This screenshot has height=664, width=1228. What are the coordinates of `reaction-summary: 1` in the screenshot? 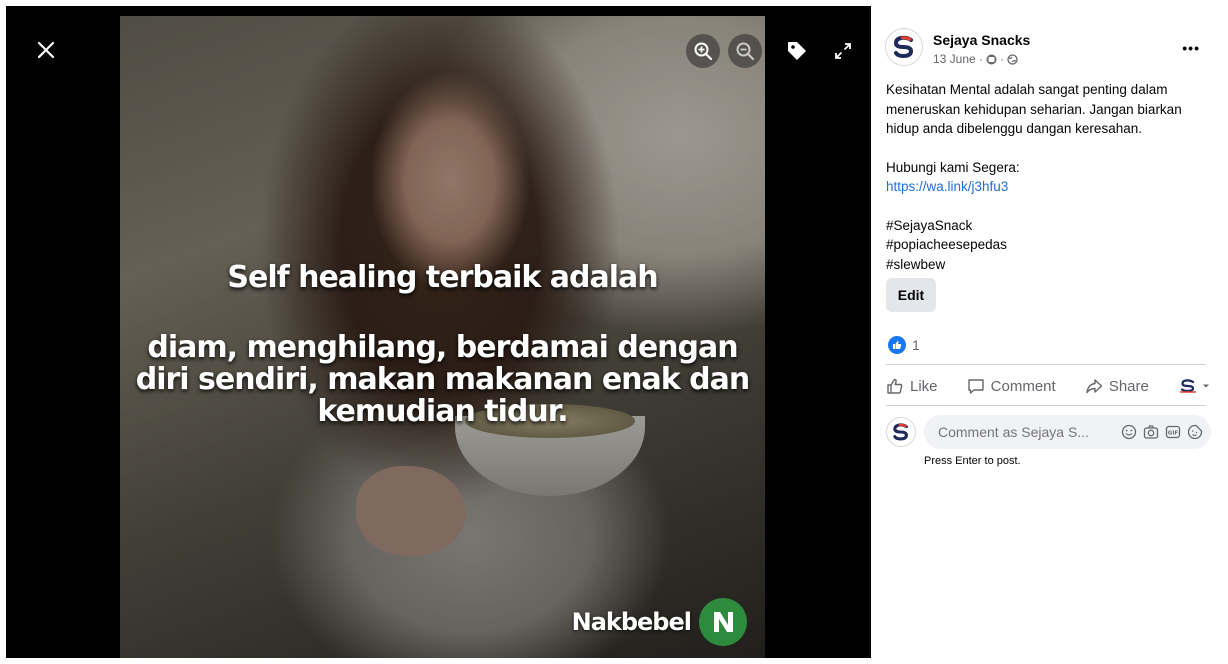 It's located at (904, 345).